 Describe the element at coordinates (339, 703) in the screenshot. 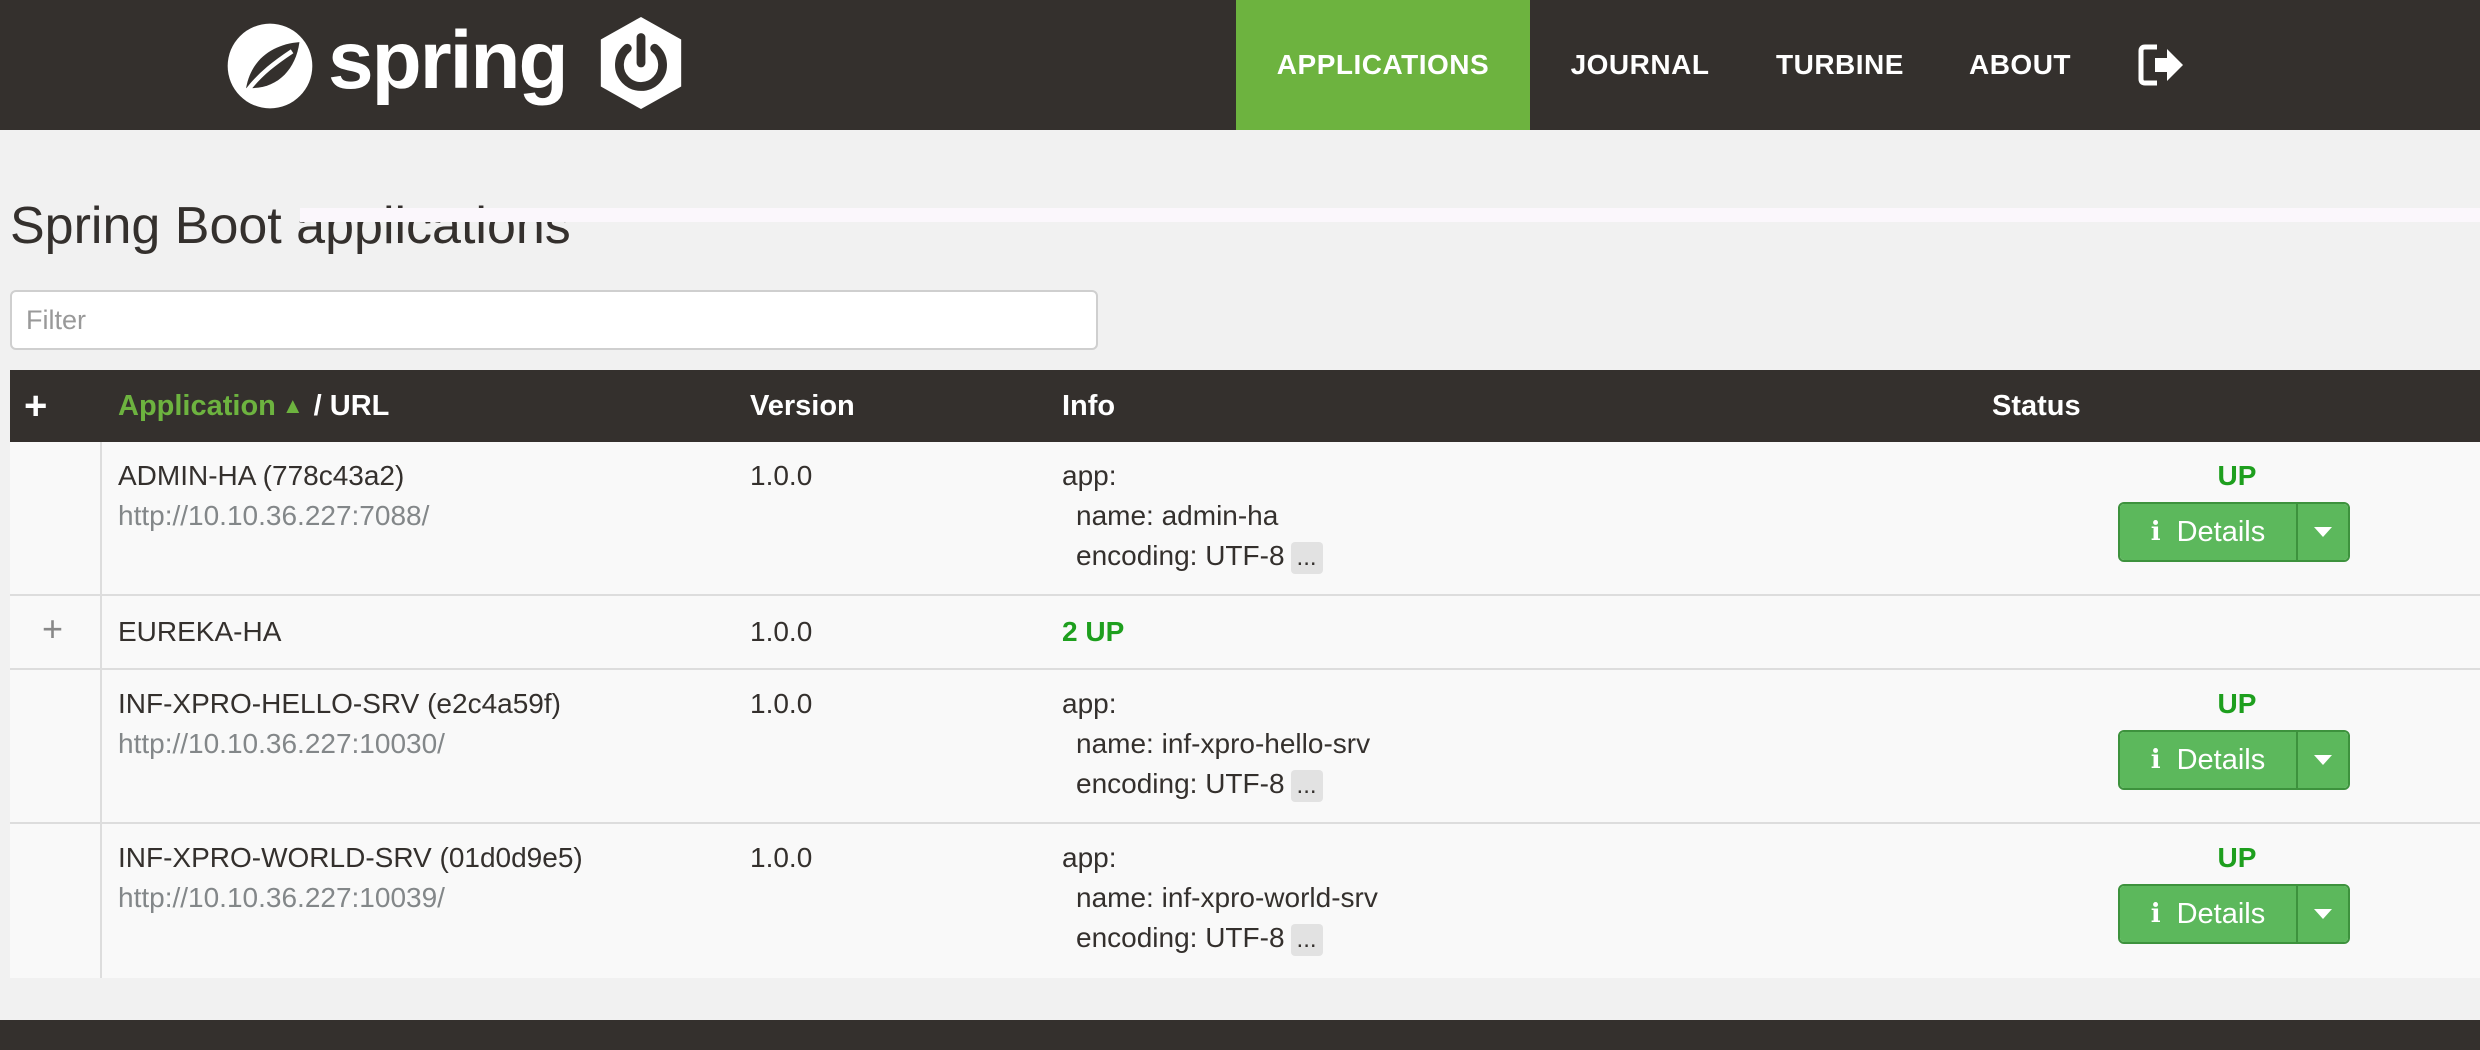

I see `application-name: INF-XPRO-HELLO-SRV (e2c4a59f)` at that location.